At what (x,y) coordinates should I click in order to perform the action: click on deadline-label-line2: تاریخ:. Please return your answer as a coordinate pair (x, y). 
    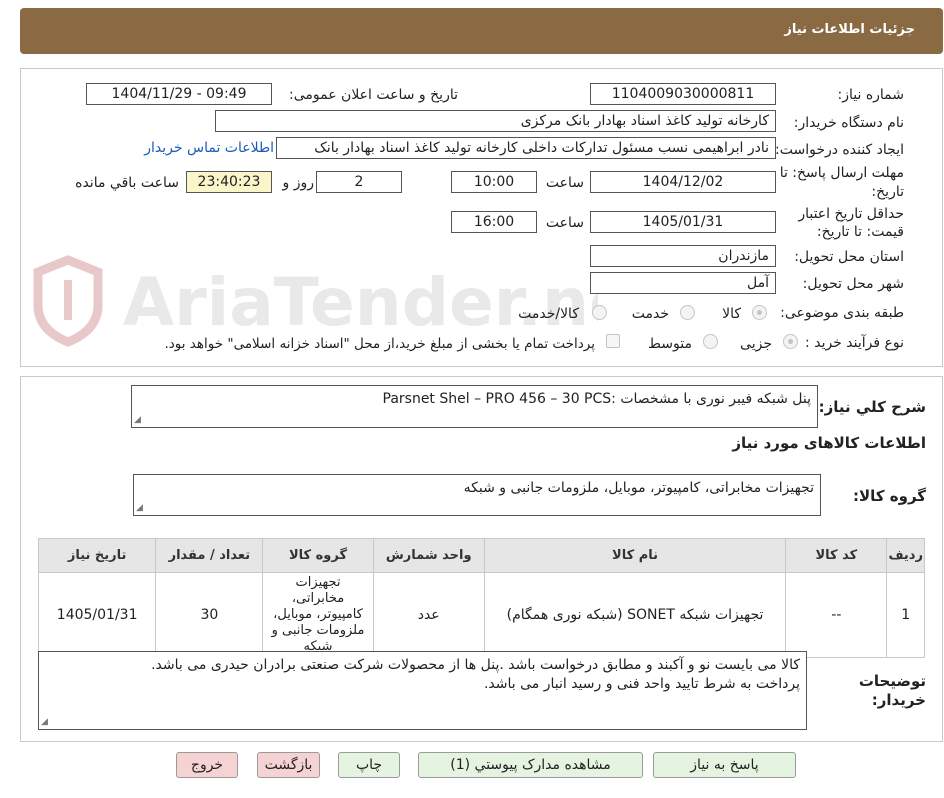
    Looking at the image, I should click on (887, 192).